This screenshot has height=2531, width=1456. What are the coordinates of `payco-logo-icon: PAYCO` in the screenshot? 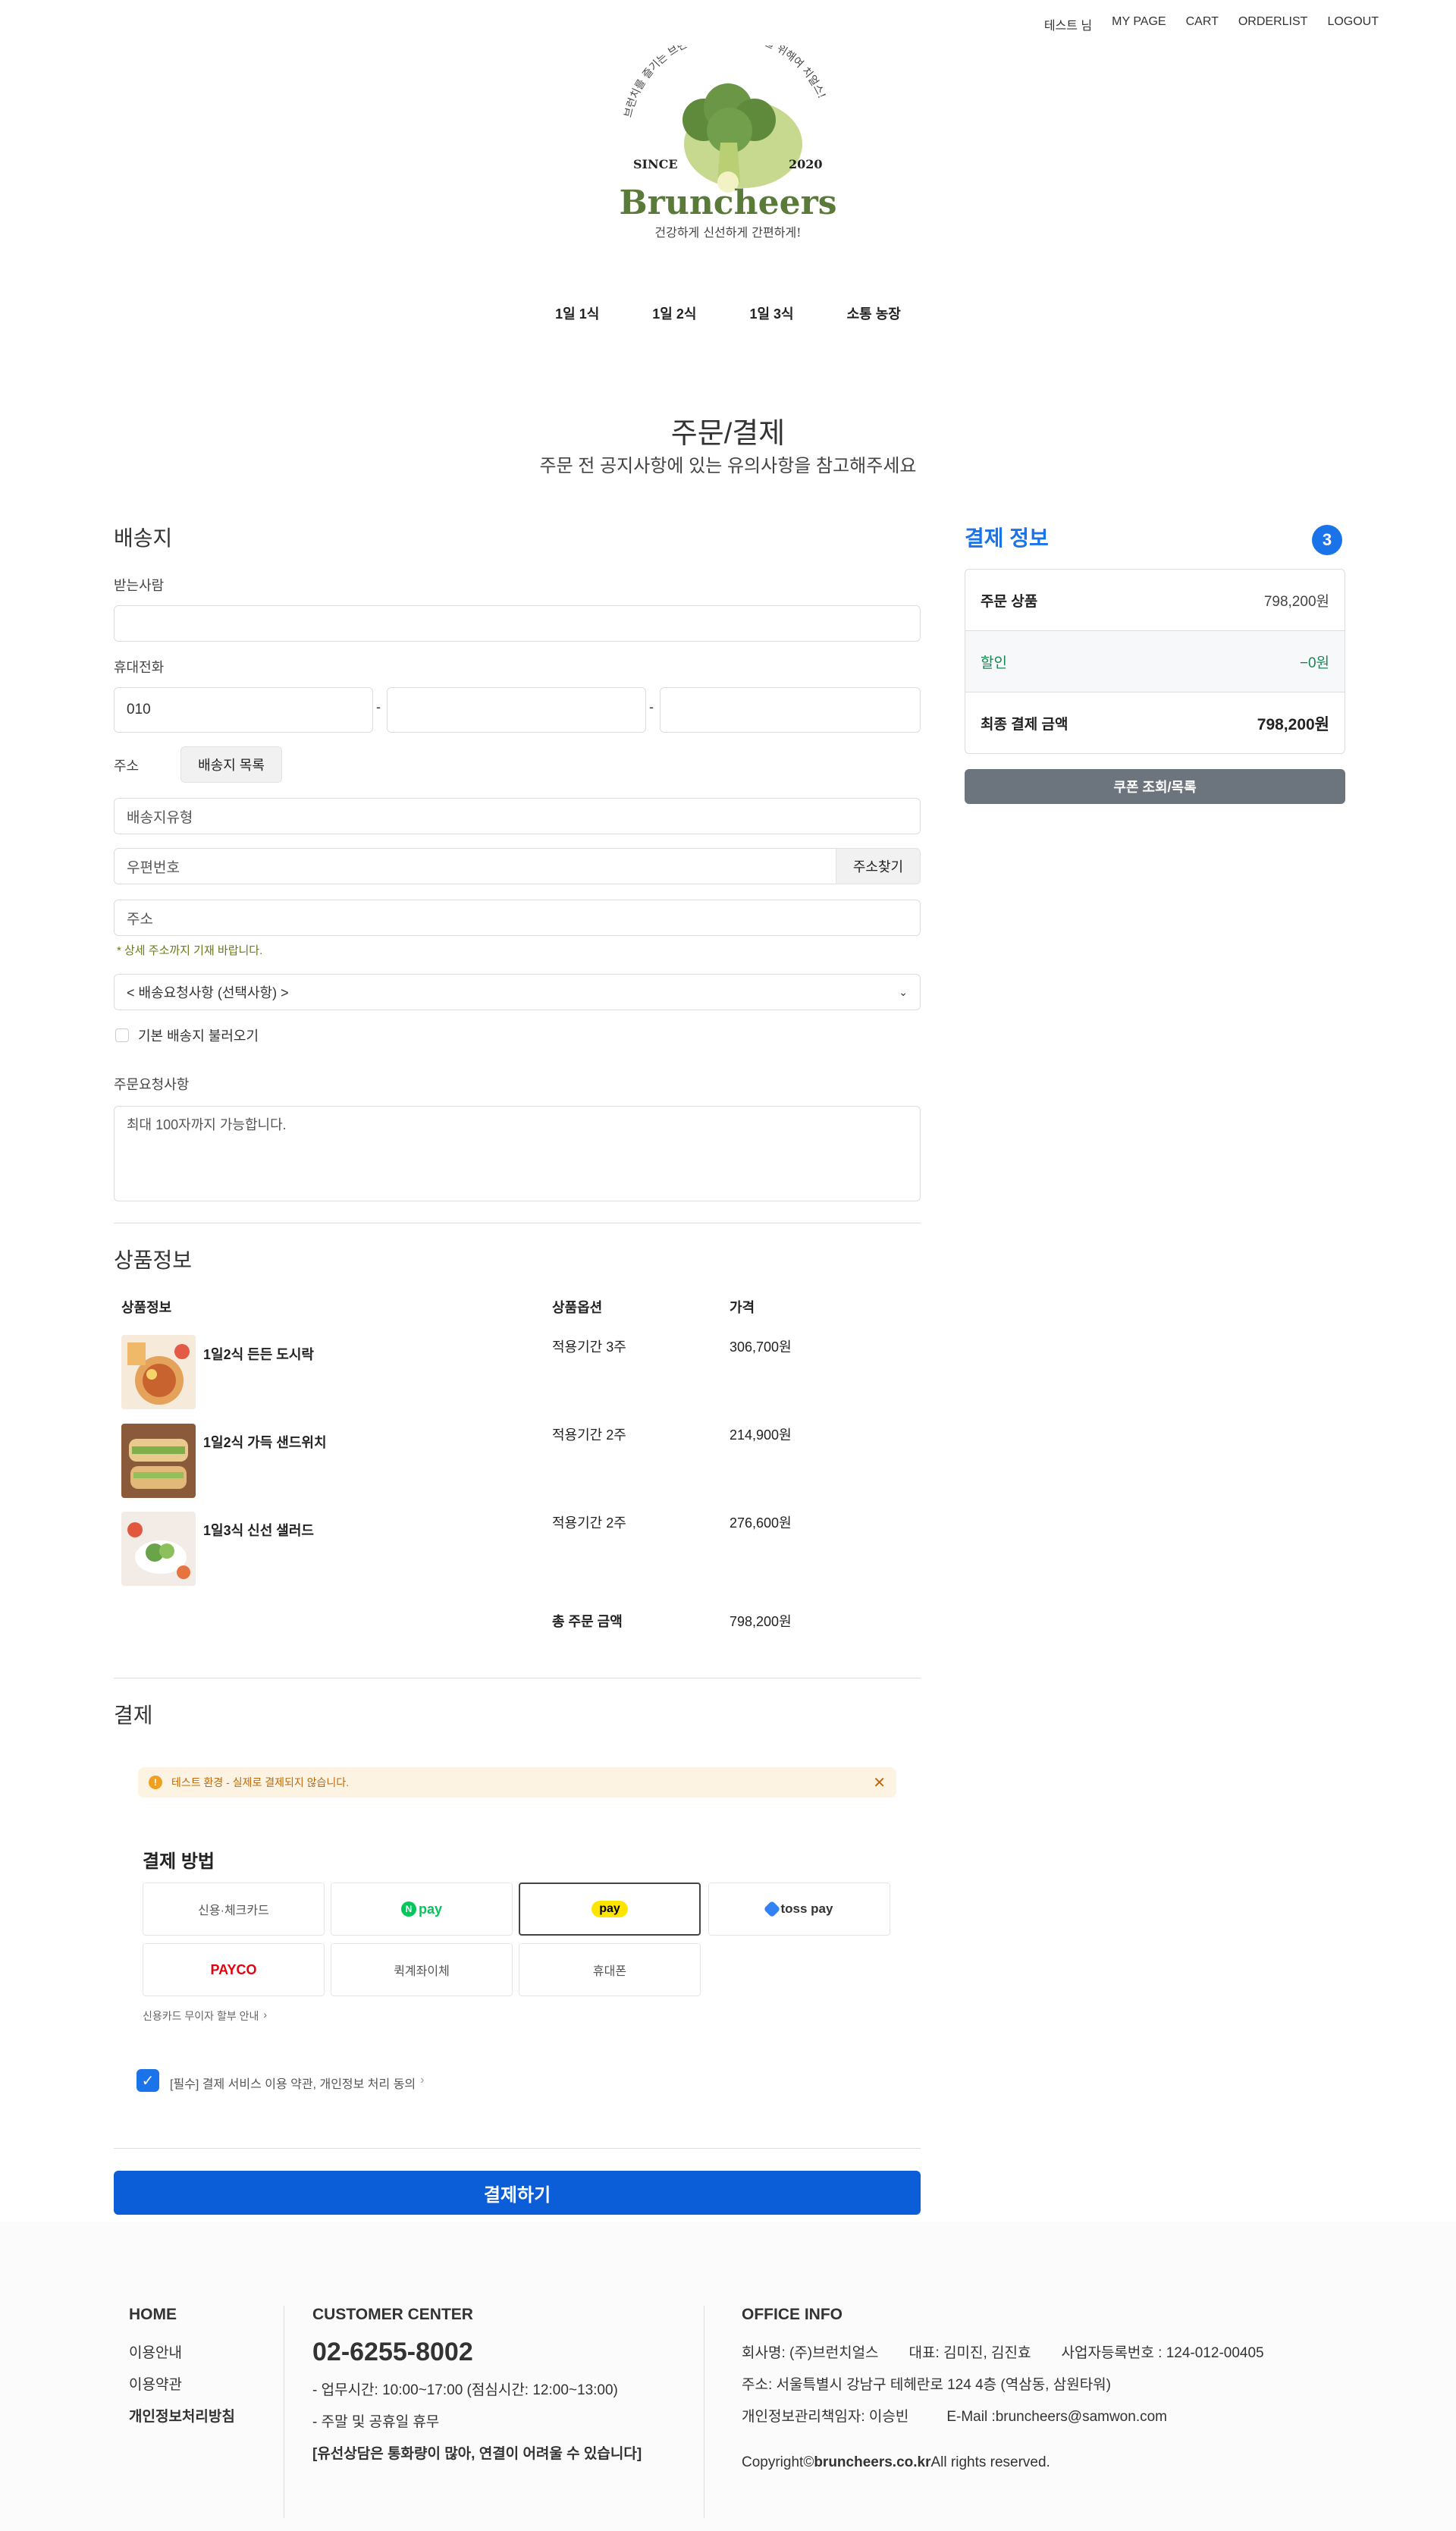 It's located at (233, 1969).